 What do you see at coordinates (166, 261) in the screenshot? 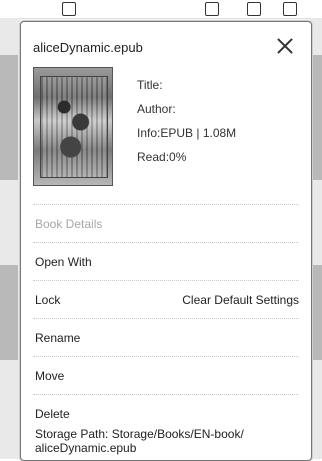
I see `menu-item-open-with: Open With` at bounding box center [166, 261].